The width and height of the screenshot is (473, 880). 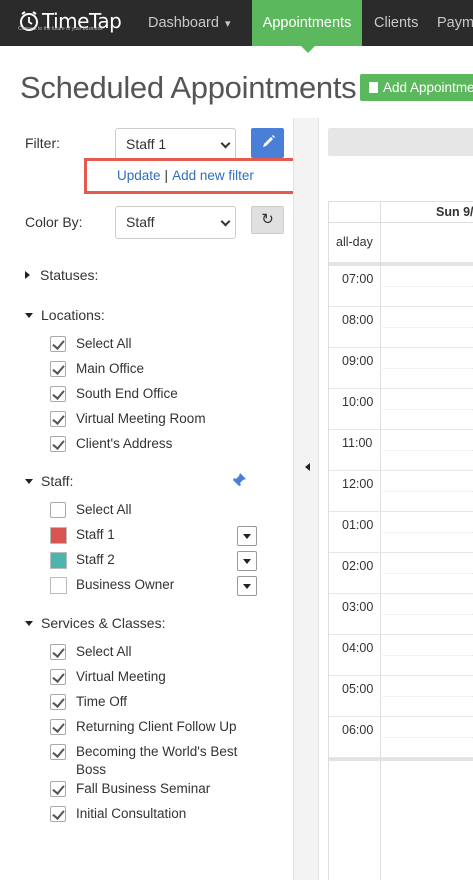 What do you see at coordinates (95, 534) in the screenshot?
I see `staff-name: Staff 1` at bounding box center [95, 534].